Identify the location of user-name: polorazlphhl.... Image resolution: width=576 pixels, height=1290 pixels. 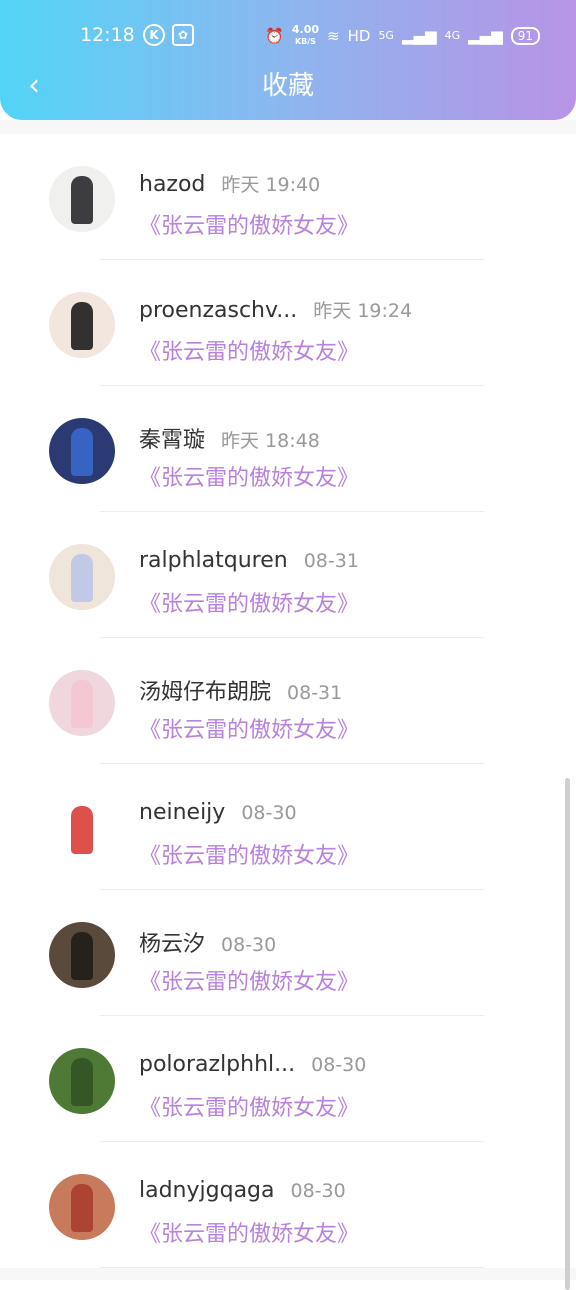
(217, 1064).